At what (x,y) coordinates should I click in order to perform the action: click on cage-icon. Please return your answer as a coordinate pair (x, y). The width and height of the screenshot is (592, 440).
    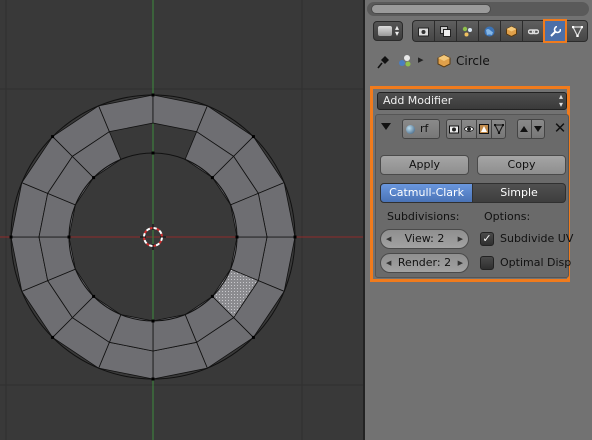
    Looking at the image, I should click on (499, 129).